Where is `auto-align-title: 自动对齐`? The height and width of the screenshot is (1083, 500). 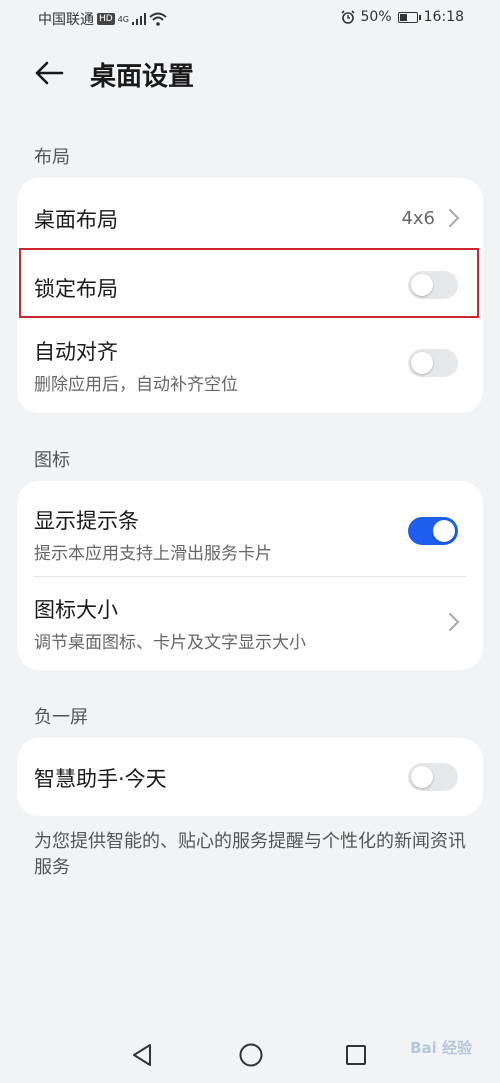 auto-align-title: 自动对齐 is located at coordinates (76, 352).